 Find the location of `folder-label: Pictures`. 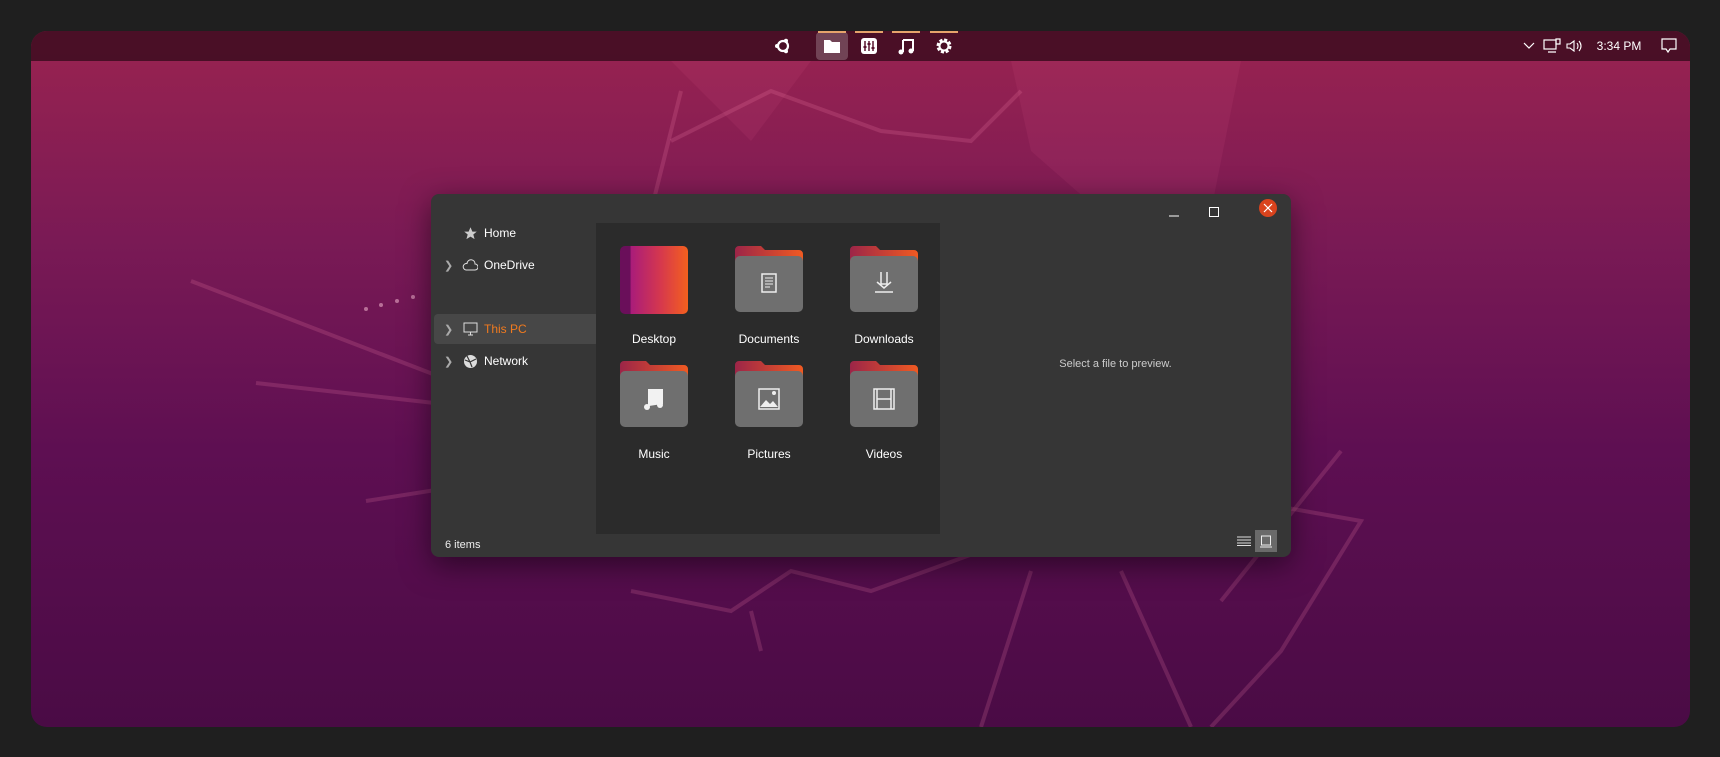

folder-label: Pictures is located at coordinates (769, 454).